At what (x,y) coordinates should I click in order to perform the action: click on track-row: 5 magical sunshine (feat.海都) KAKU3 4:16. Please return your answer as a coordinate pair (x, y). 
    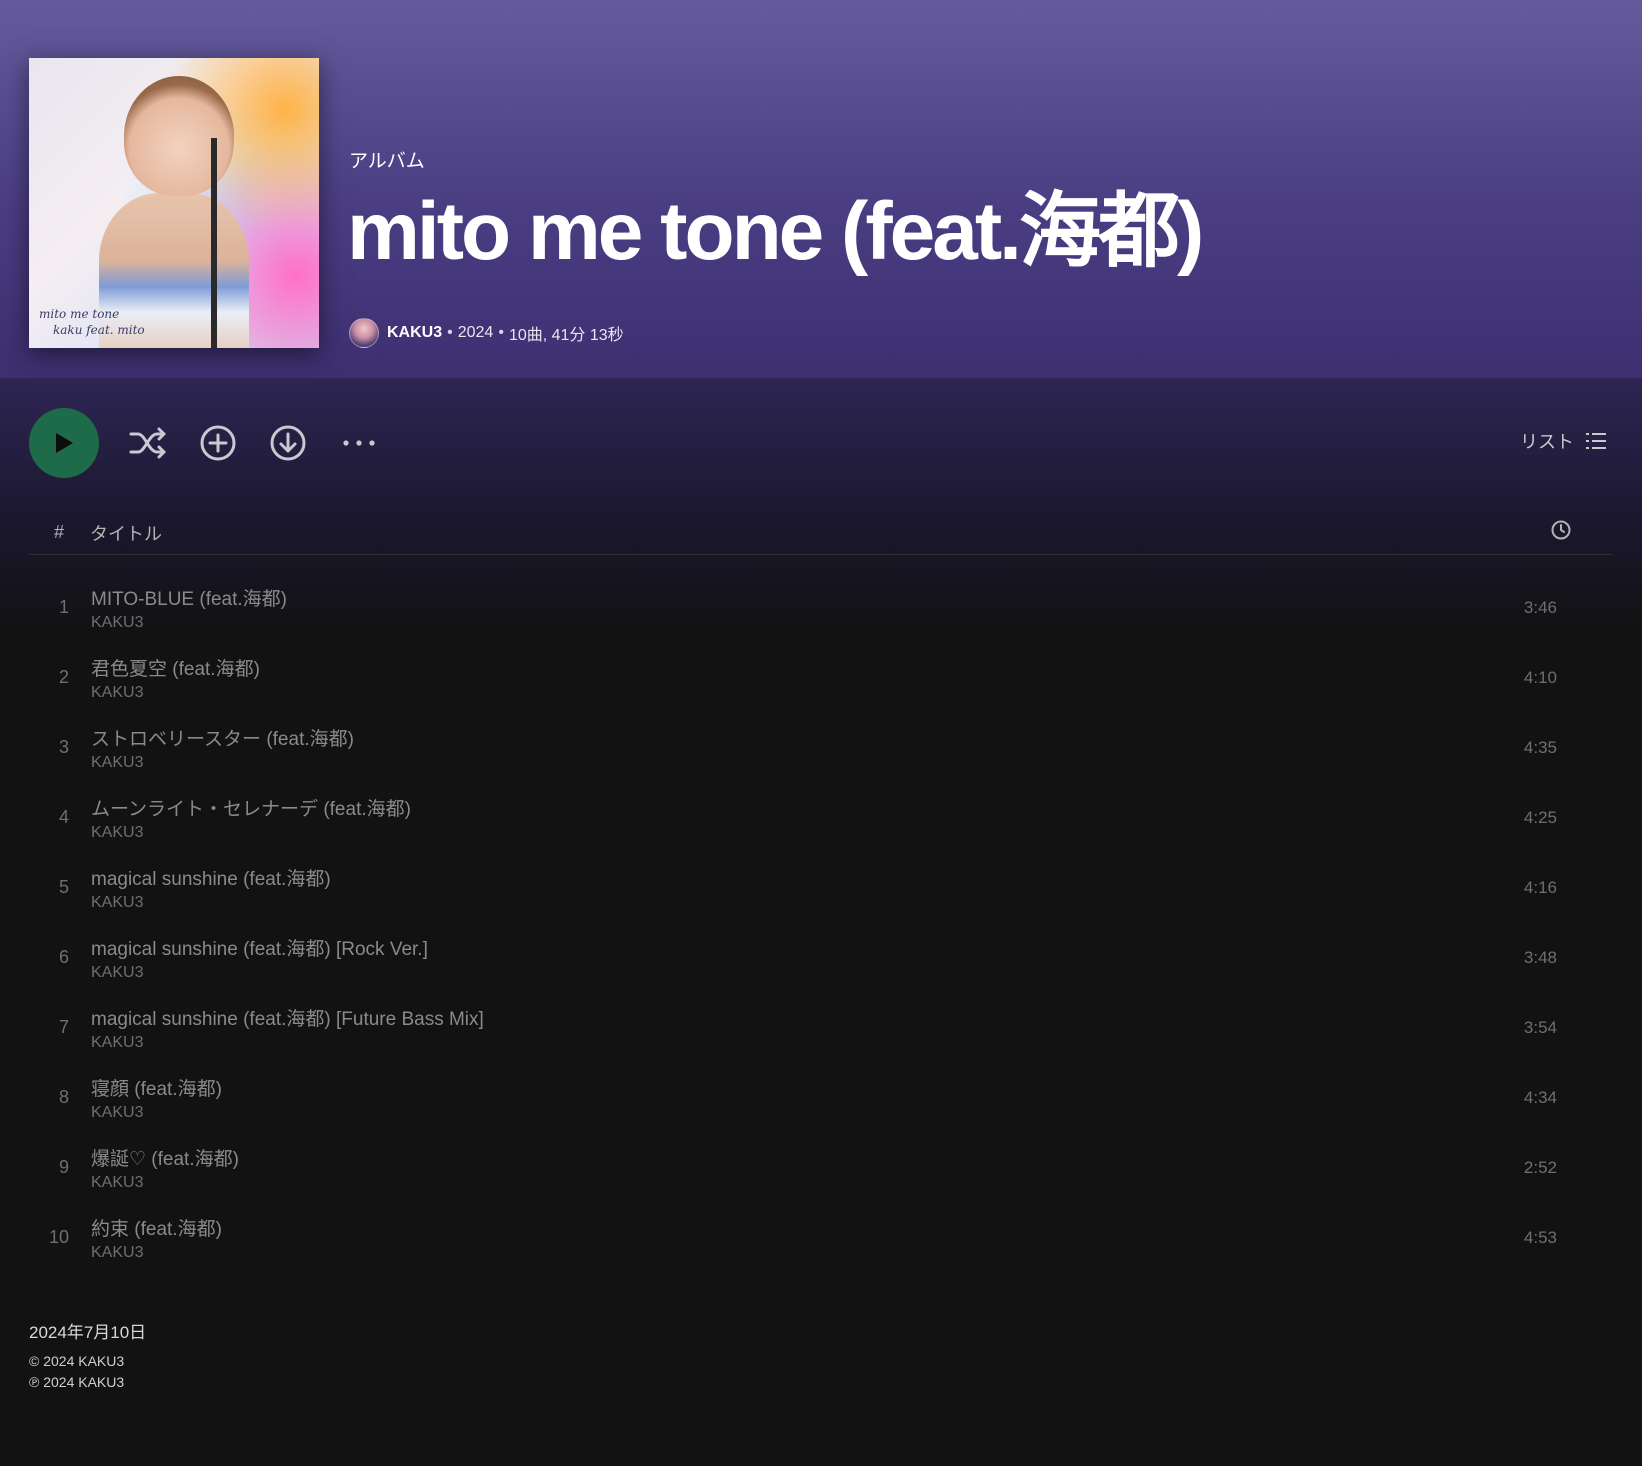
    Looking at the image, I should click on (821, 889).